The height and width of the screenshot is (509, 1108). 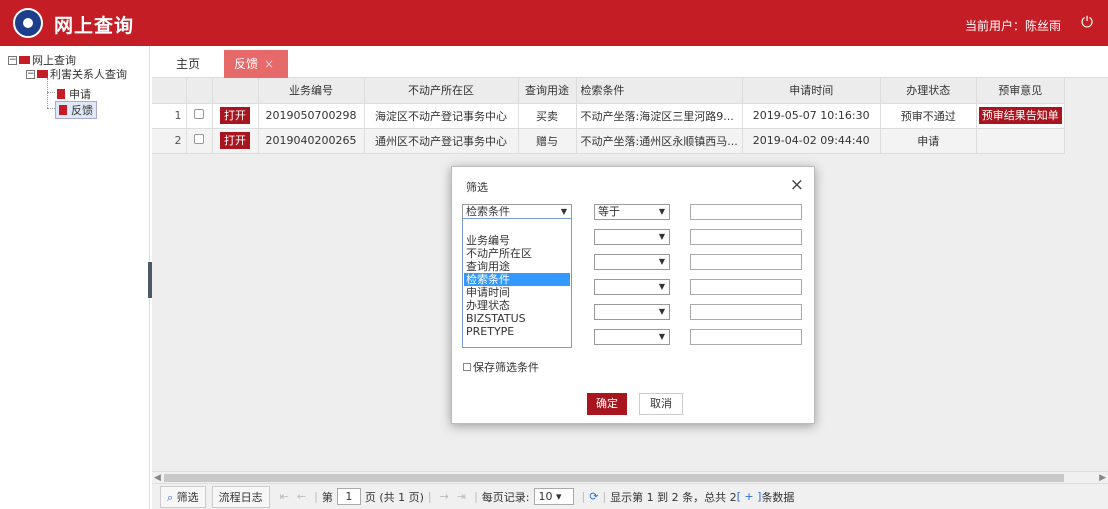 What do you see at coordinates (1012, 26) in the screenshot?
I see `current-user-label: 当前用户：陈丝雨` at bounding box center [1012, 26].